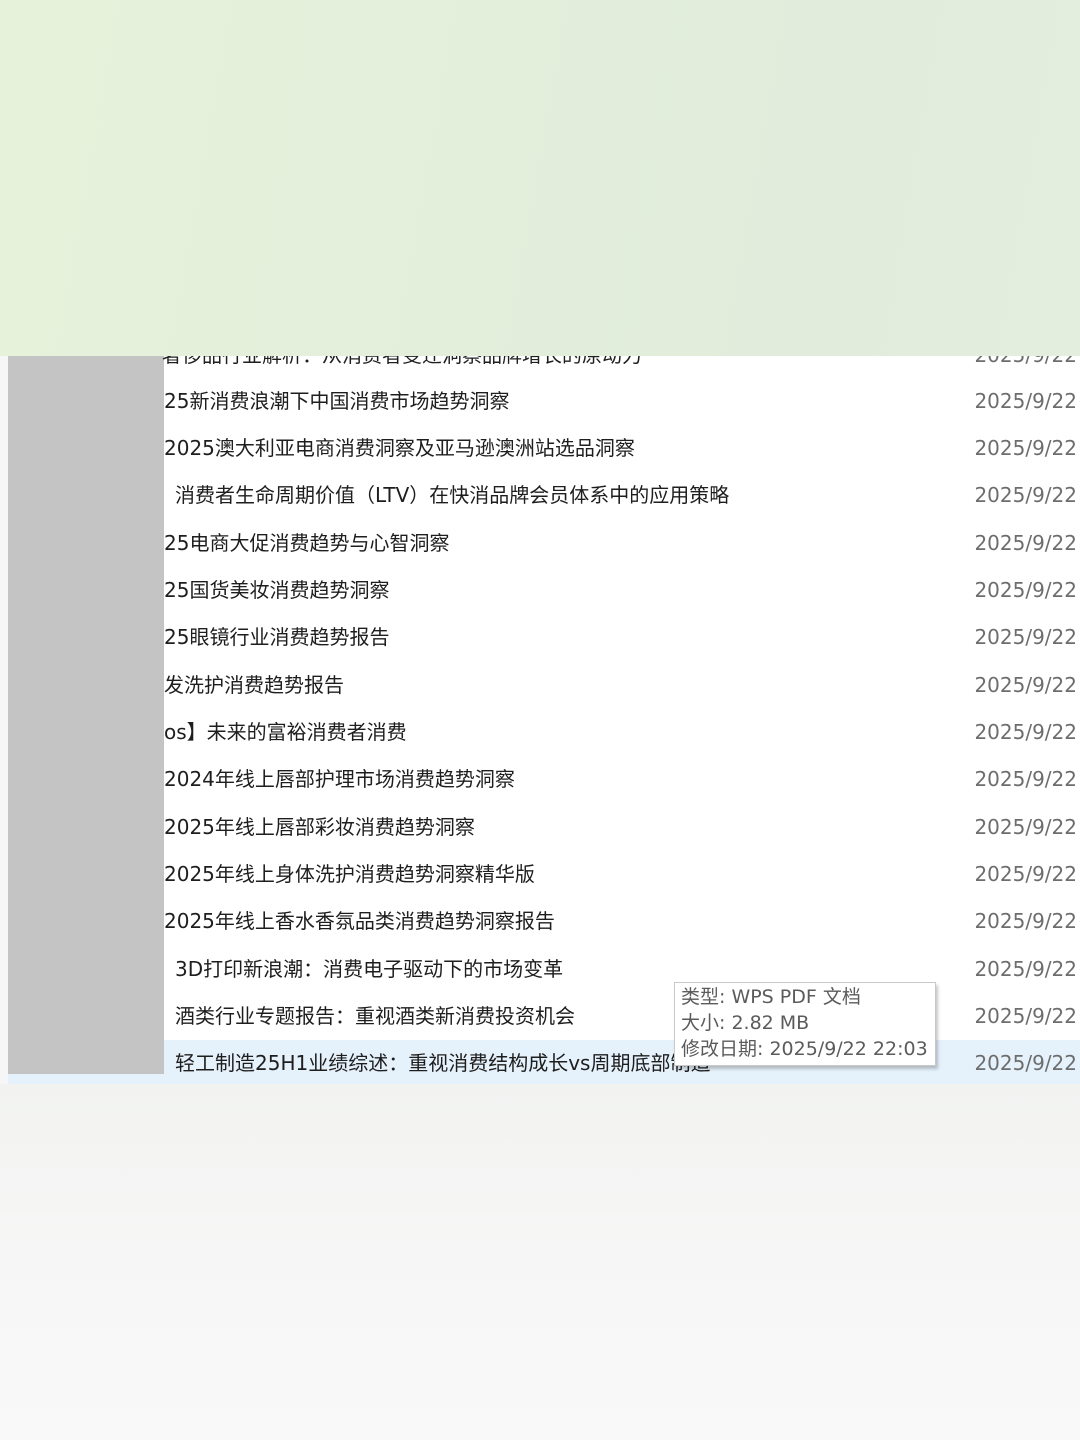 The width and height of the screenshot is (1080, 1440). What do you see at coordinates (544, 637) in the screenshot?
I see `file-row: 25眼镜行业消费趋势报告 2025/9/22` at bounding box center [544, 637].